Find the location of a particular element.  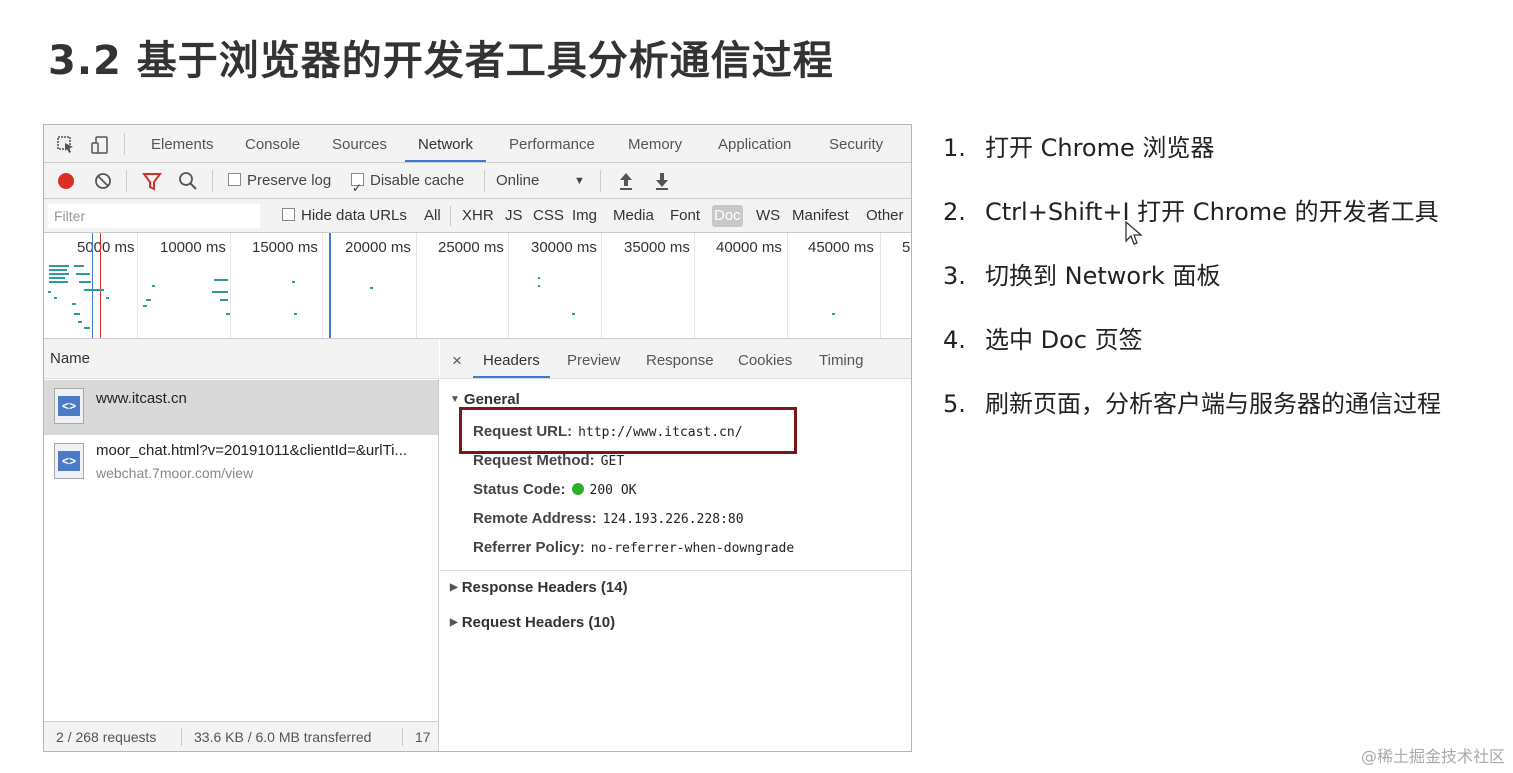

inspect-element-icon is located at coordinates (66, 145).